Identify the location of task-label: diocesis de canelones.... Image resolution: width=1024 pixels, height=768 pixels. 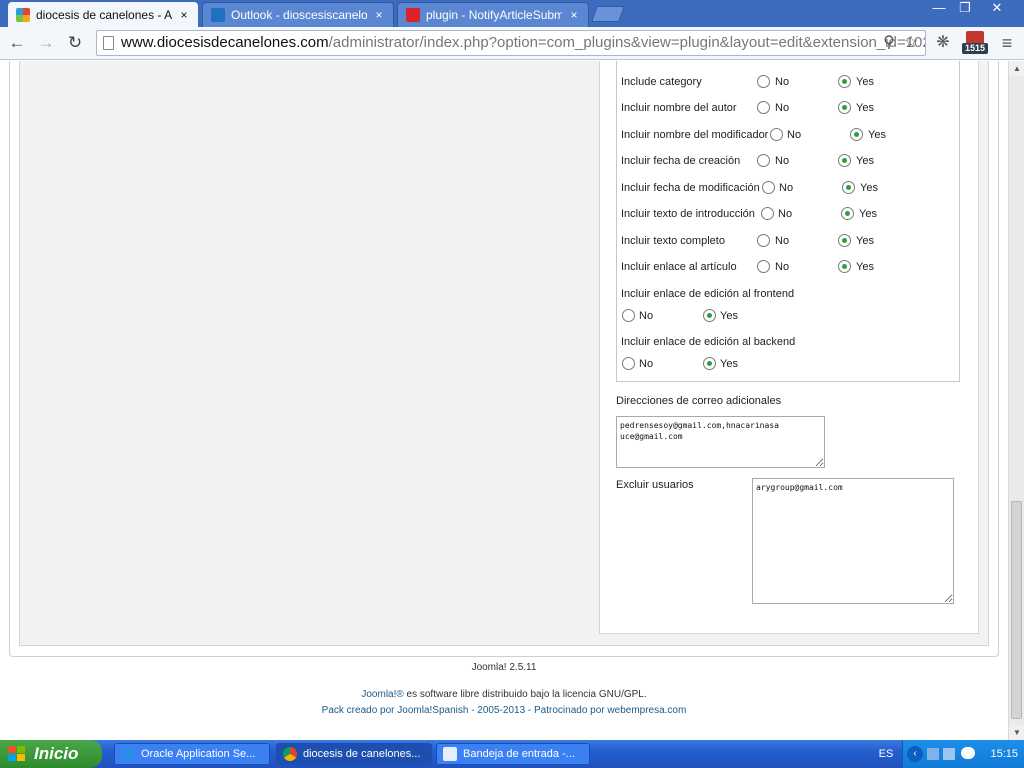
(362, 754).